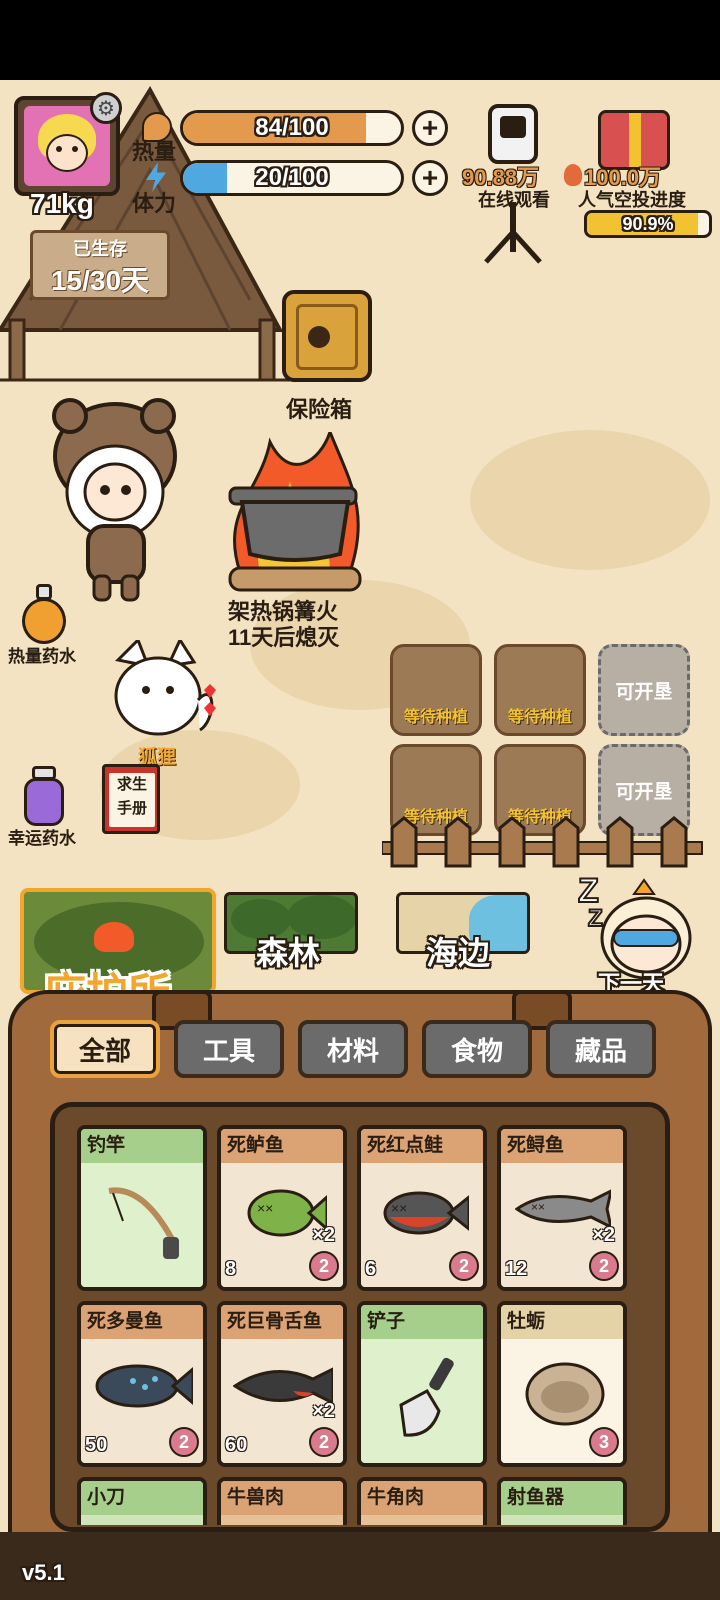  Describe the element at coordinates (430, 128) in the screenshot. I see `add-calorie-button: +` at that location.